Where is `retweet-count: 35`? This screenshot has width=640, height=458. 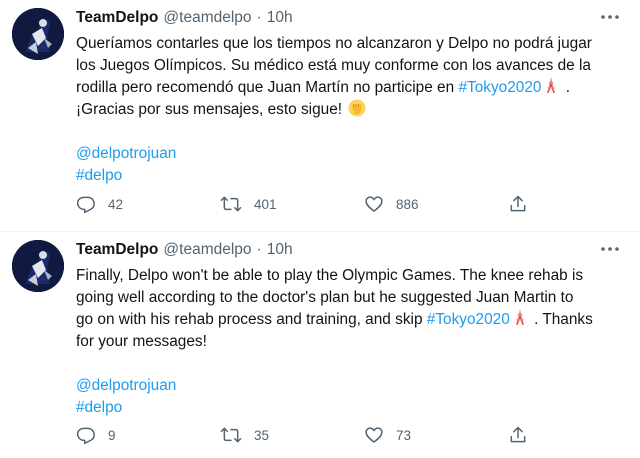
retweet-count: 35 is located at coordinates (262, 435).